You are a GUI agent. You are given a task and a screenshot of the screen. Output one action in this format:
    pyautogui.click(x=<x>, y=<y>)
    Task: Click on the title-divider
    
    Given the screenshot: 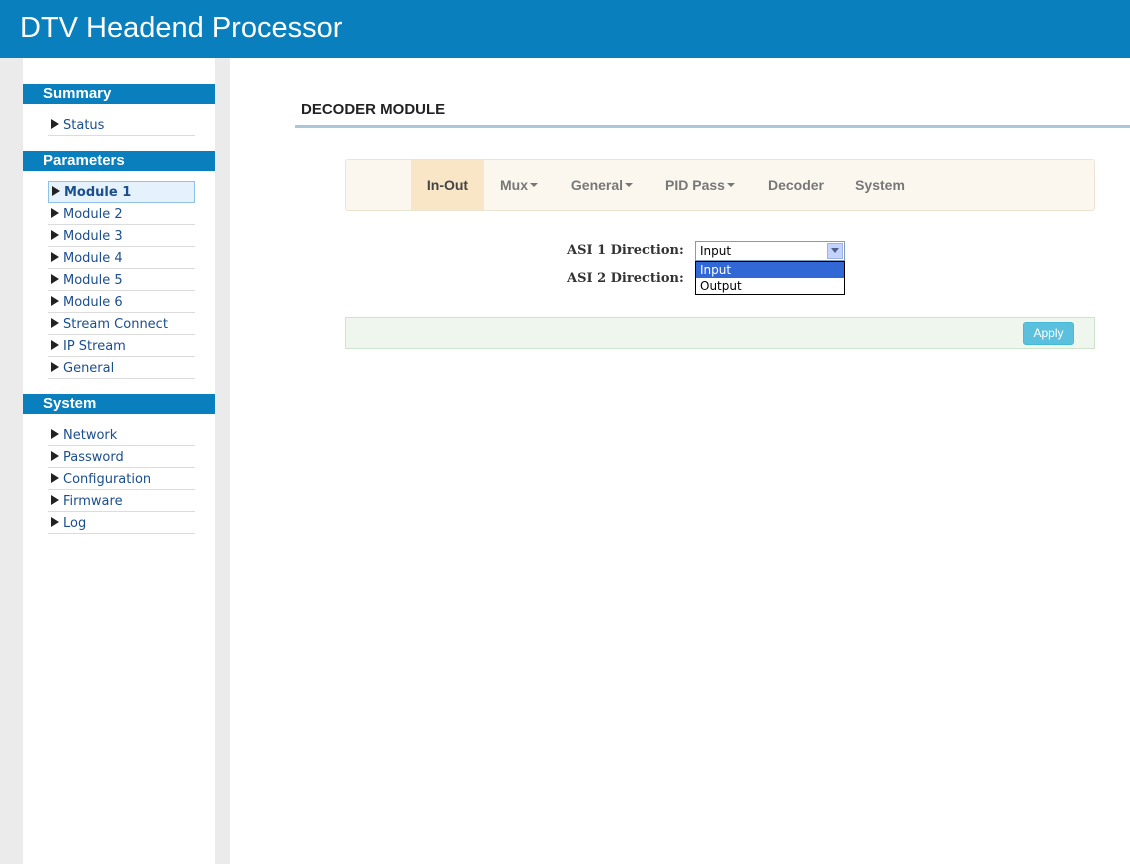 What is the action you would take?
    pyautogui.click(x=712, y=126)
    